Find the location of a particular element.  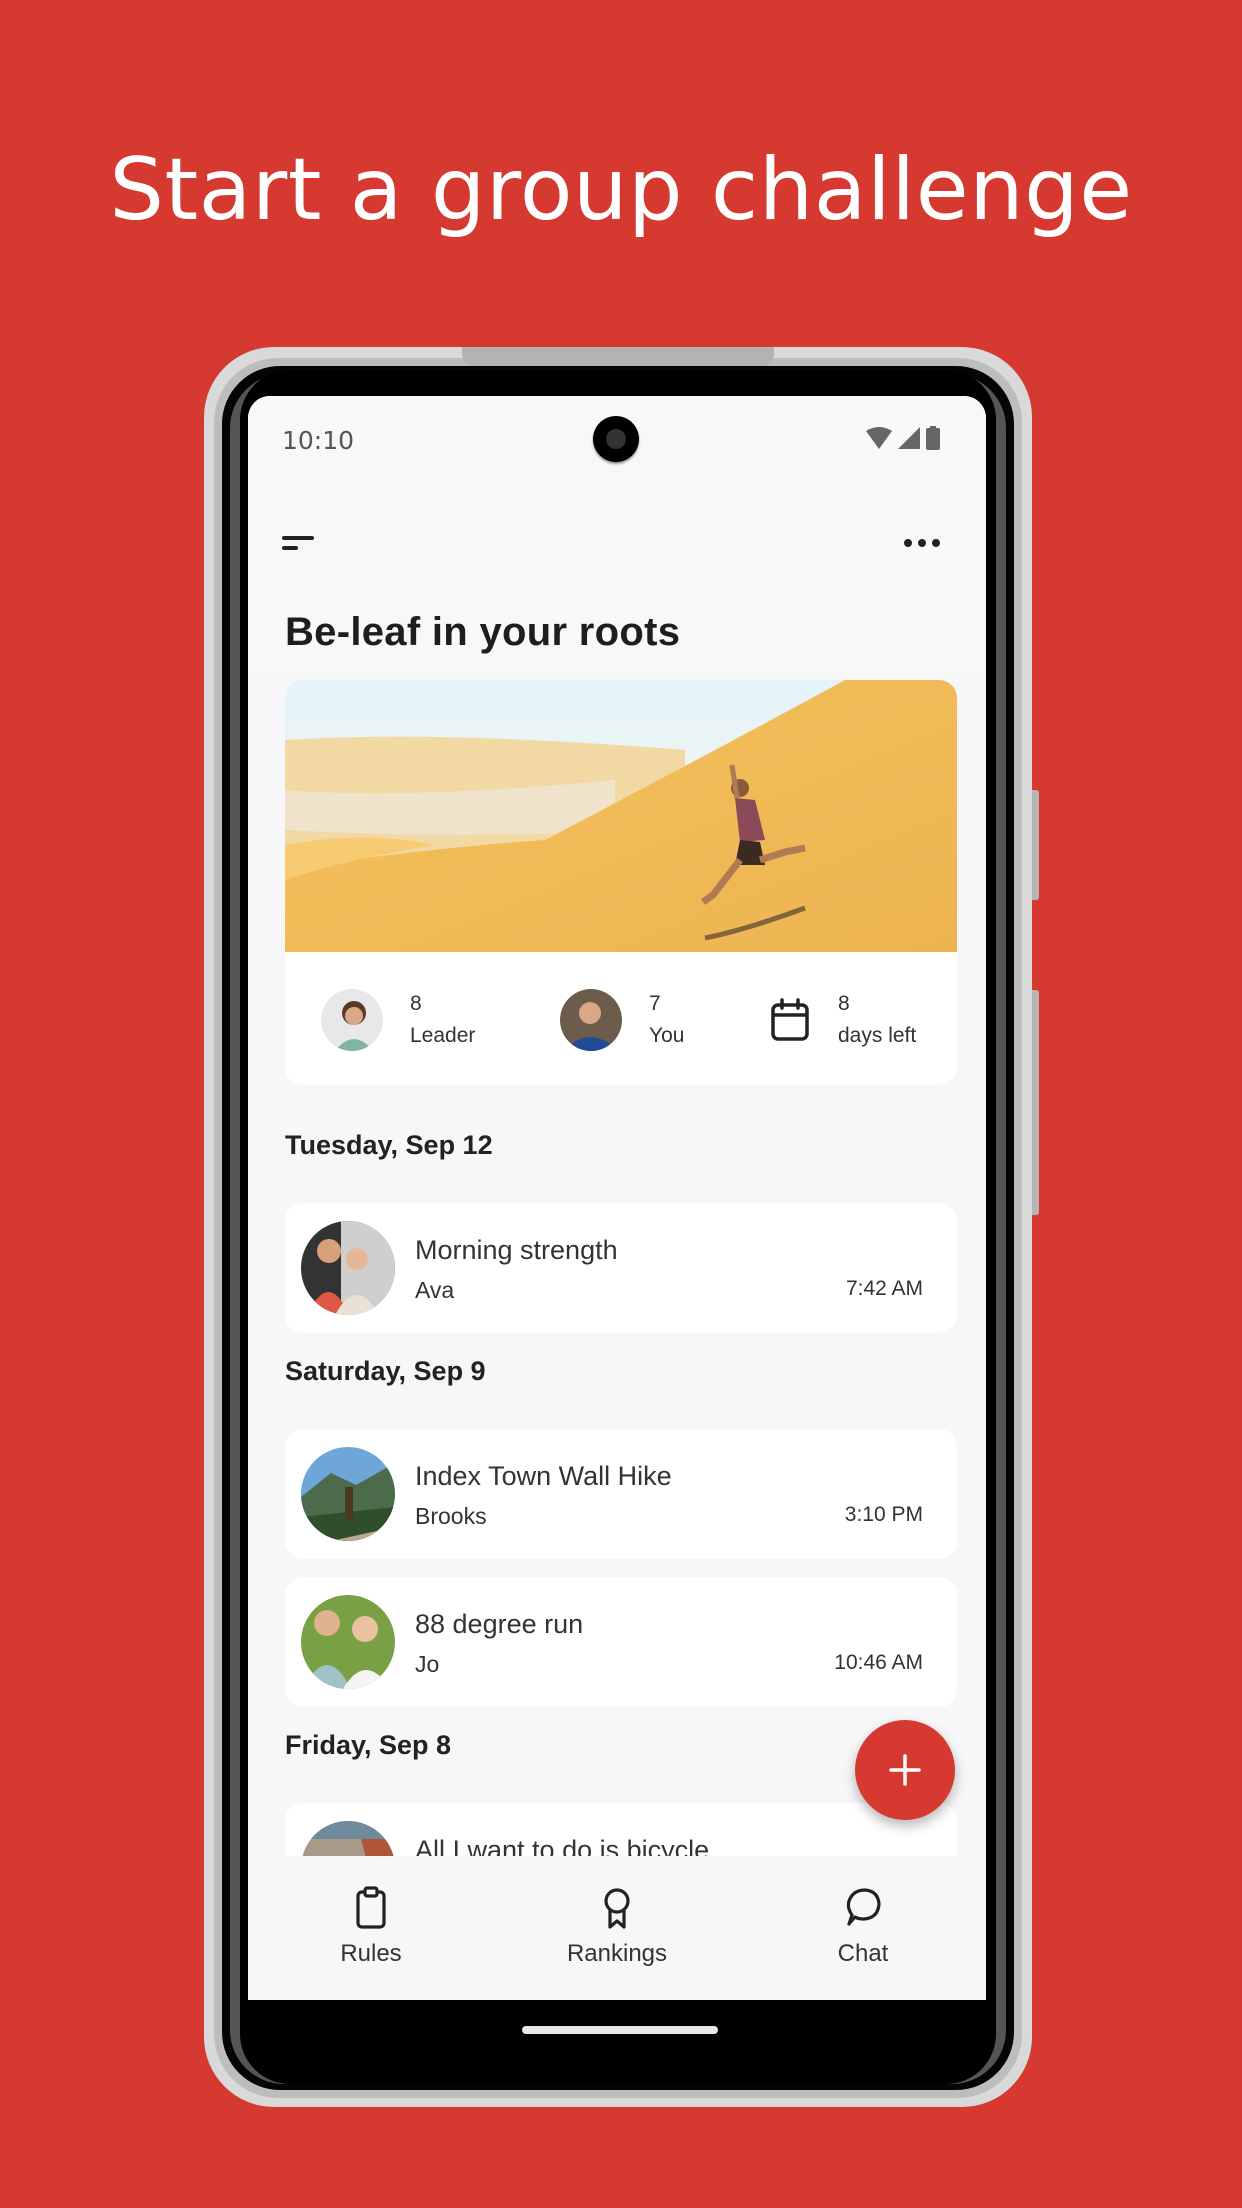

front-camera is located at coordinates (616, 439).